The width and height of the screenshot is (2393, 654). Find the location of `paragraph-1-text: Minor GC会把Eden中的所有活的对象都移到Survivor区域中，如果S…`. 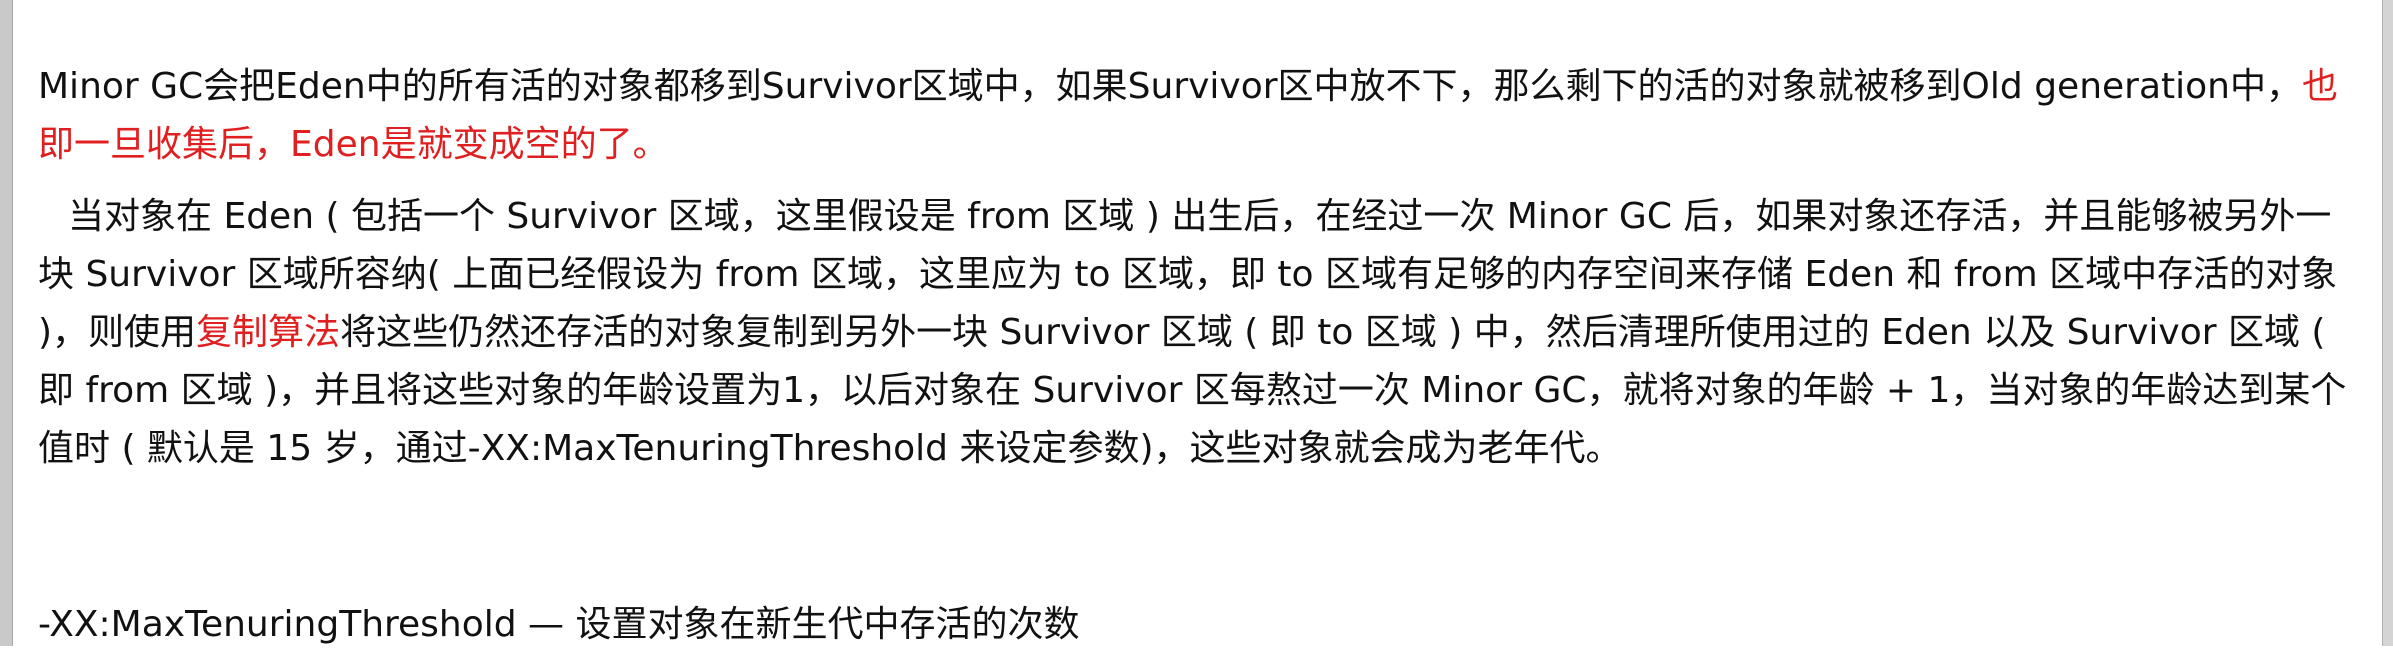

paragraph-1-text: Minor GC会把Eden中的所有活的对象都移到Survivor区域中，如果S… is located at coordinates (1170, 86).